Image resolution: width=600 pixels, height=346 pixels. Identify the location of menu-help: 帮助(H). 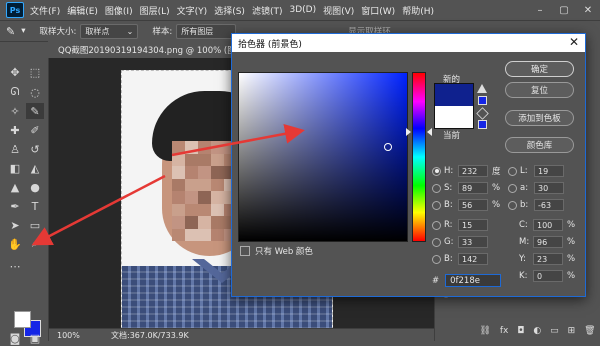
(418, 10).